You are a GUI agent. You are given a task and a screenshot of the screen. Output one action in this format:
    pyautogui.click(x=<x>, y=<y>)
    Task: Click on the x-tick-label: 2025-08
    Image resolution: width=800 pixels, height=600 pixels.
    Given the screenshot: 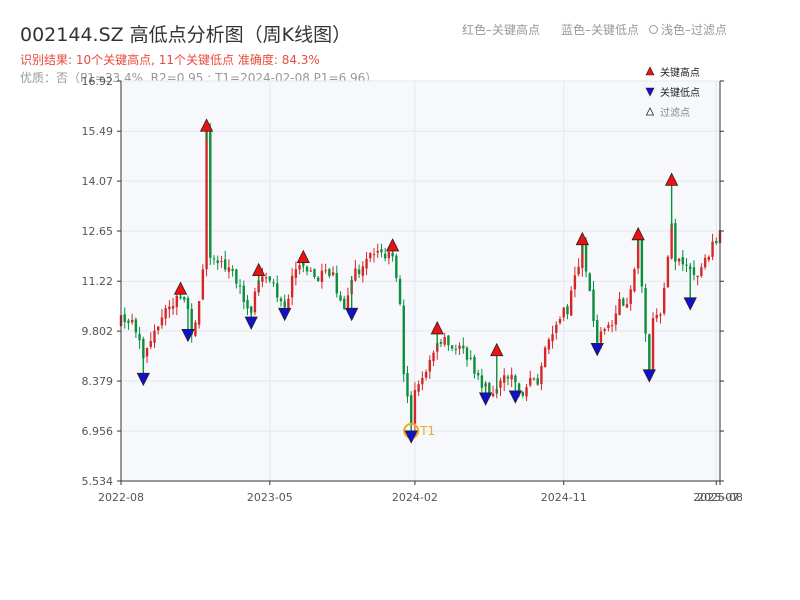 What is the action you would take?
    pyautogui.click(x=720, y=497)
    